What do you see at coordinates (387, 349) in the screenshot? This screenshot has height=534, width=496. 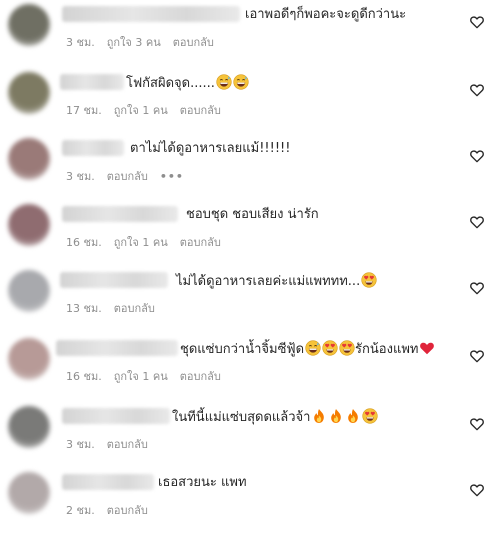 I see `comment-text-tail: รักน้องแพท` at bounding box center [387, 349].